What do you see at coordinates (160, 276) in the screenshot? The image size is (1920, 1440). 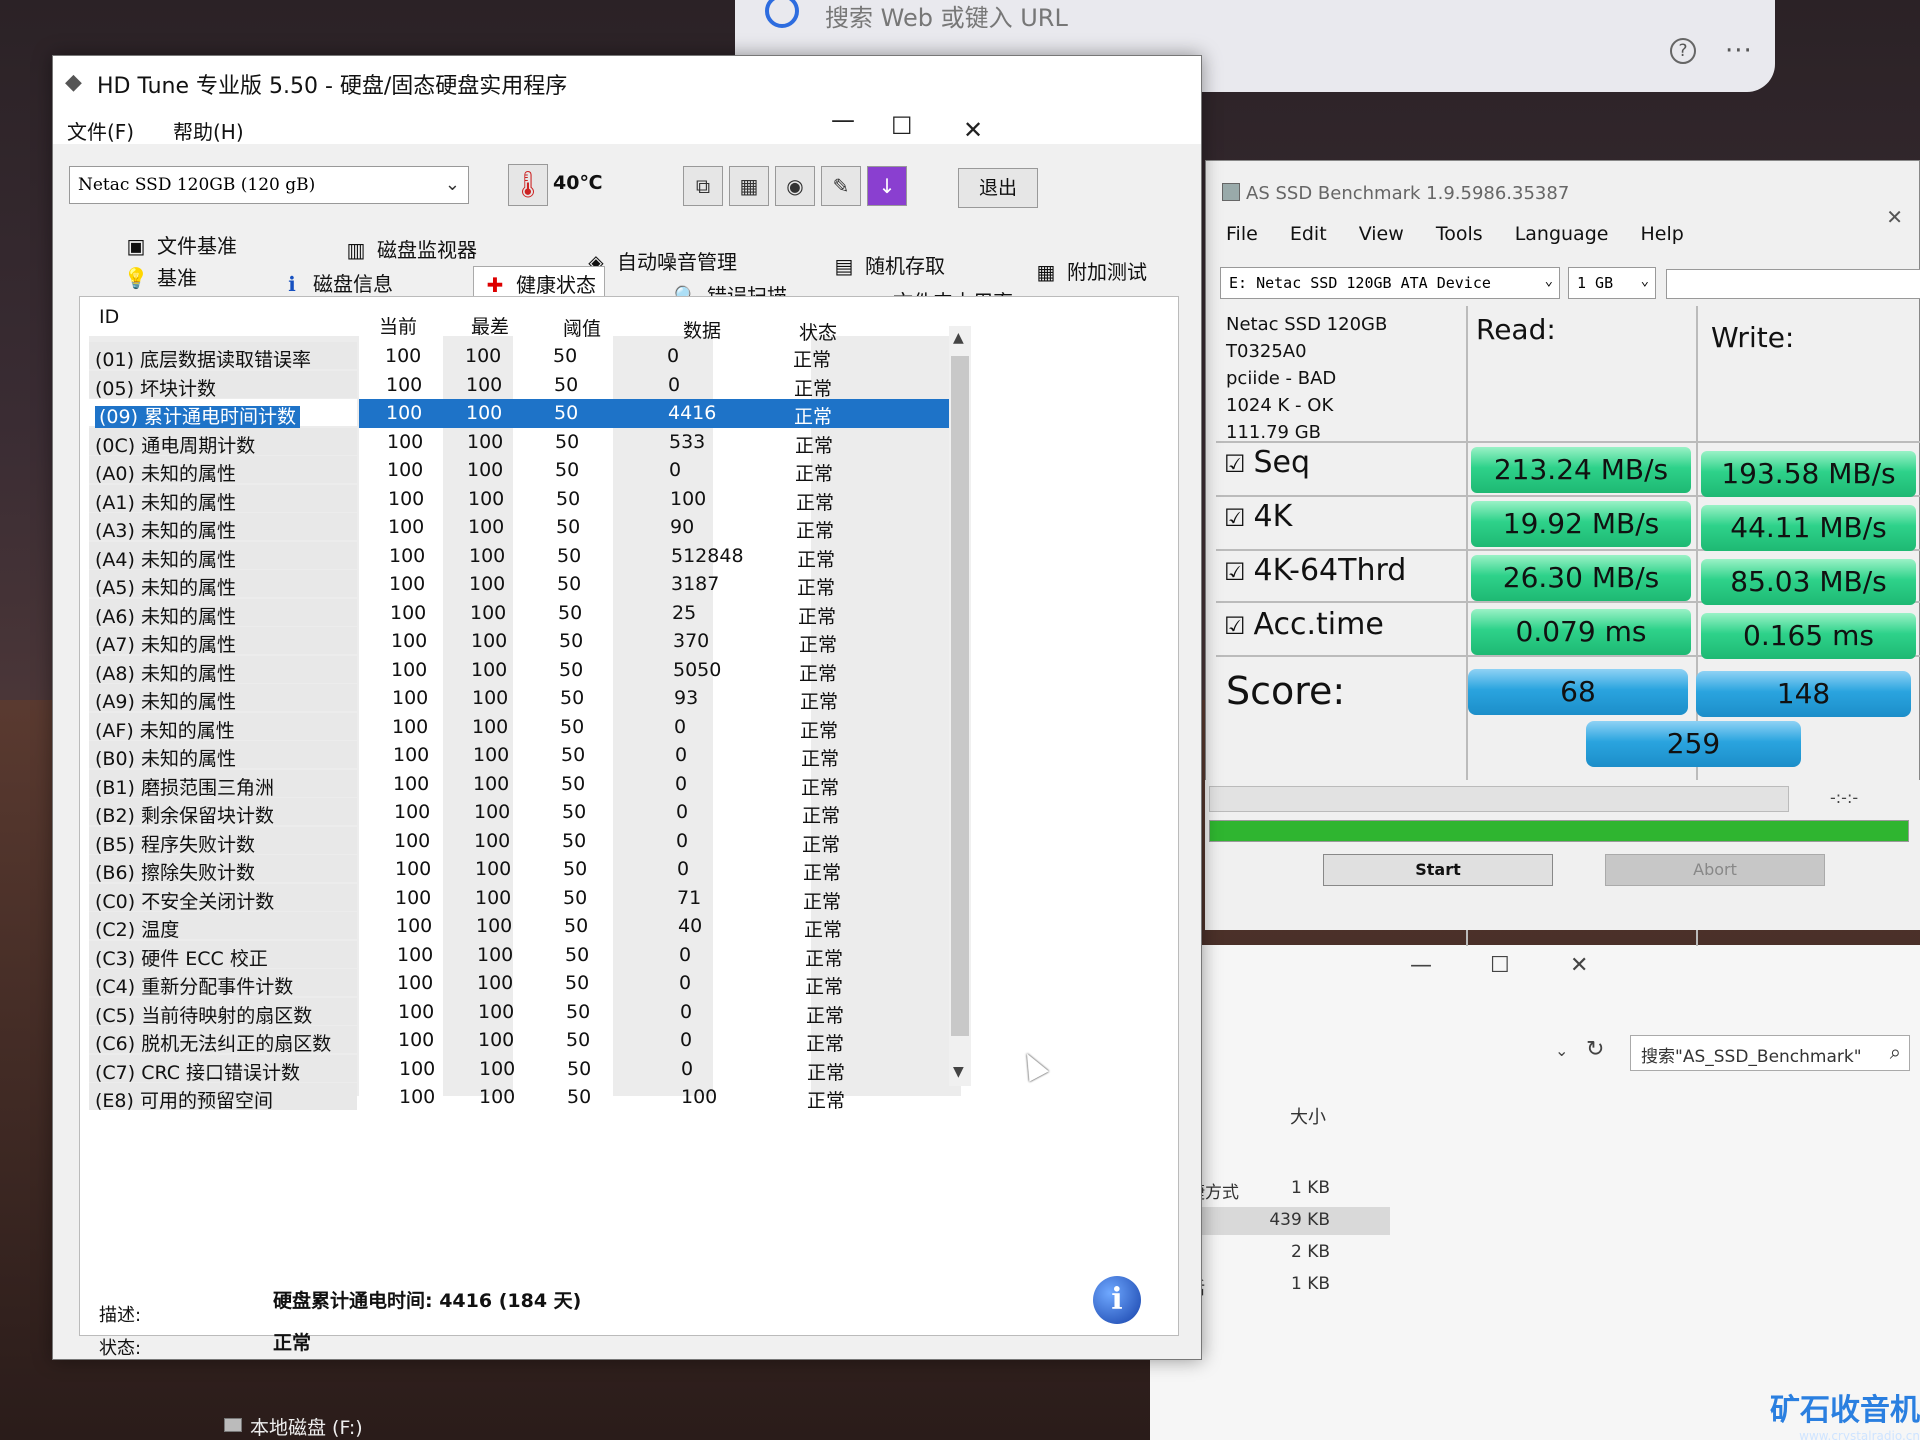 I see `tab-benchmark: 💡 基准` at bounding box center [160, 276].